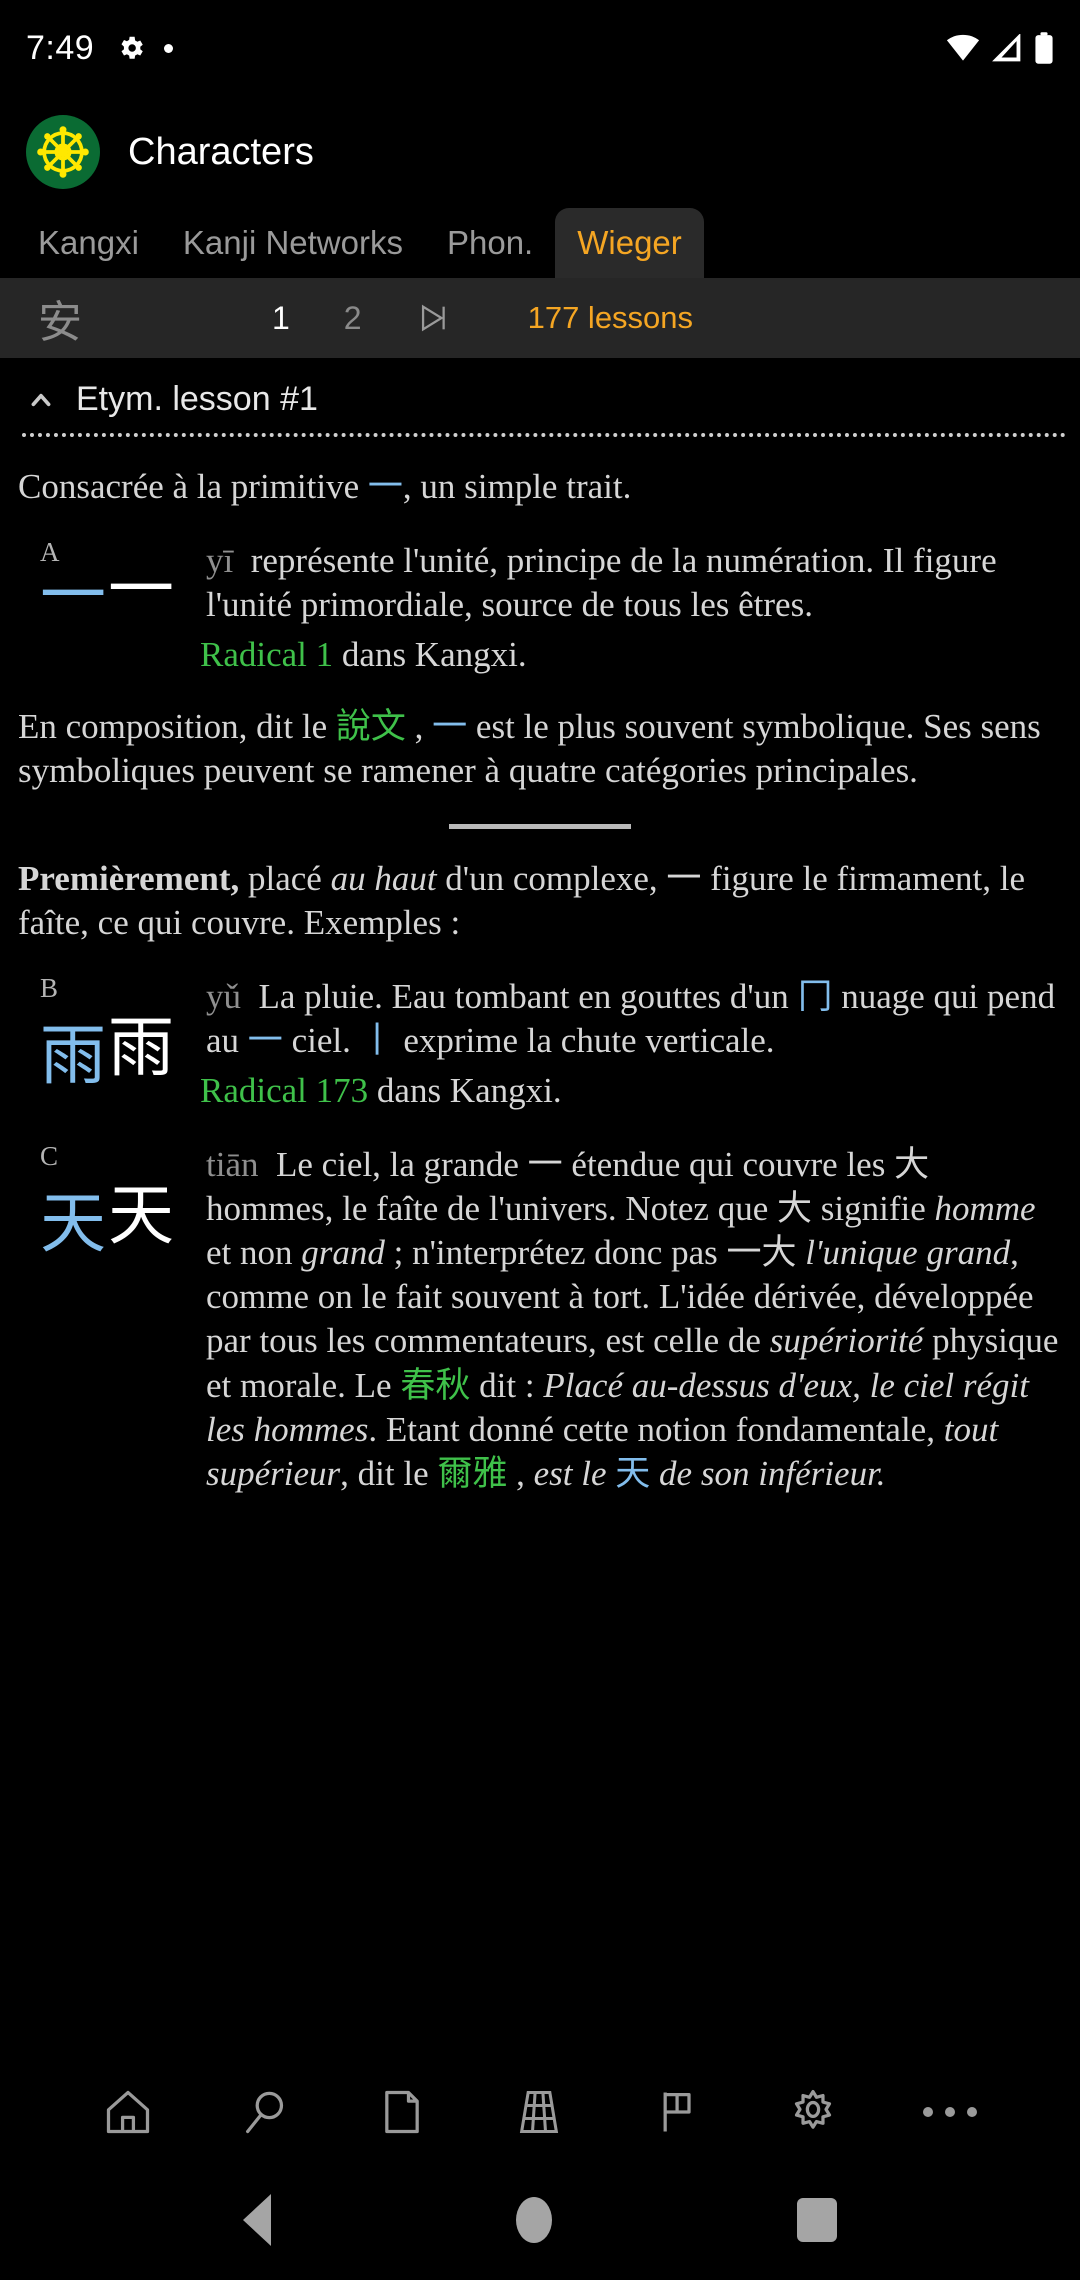 Image resolution: width=1080 pixels, height=2280 pixels. I want to click on flag-icon, so click(676, 2112).